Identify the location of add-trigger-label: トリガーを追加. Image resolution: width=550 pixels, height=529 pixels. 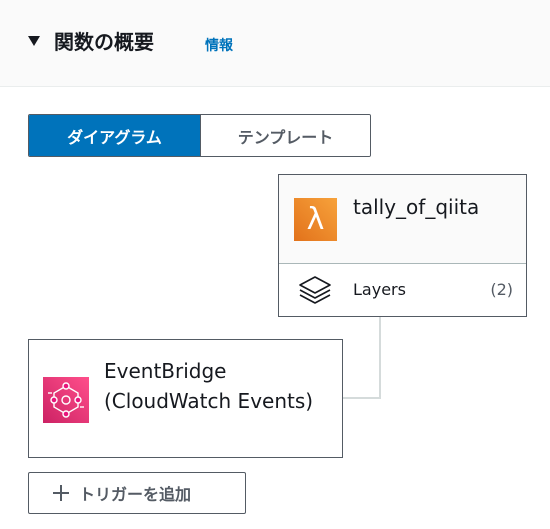
(135, 494).